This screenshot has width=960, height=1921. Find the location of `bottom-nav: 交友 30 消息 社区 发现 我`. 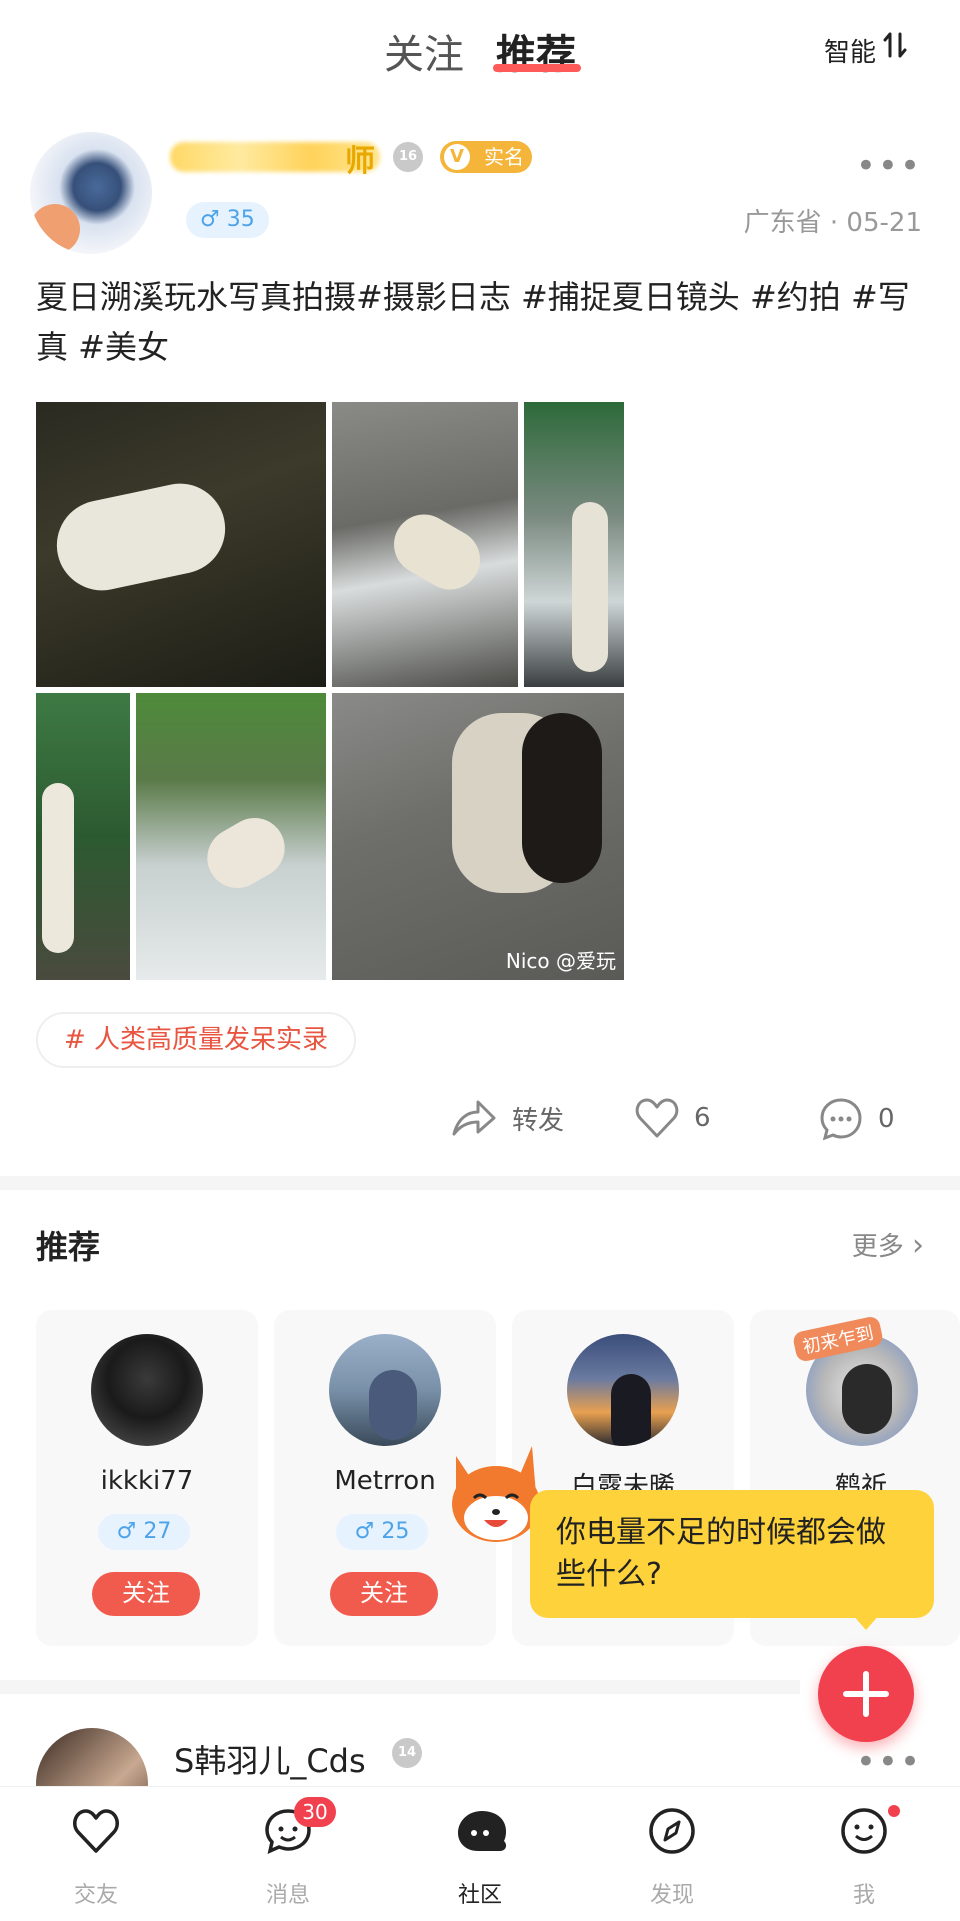

bottom-nav: 交友 30 消息 社区 发现 我 is located at coordinates (480, 1853).